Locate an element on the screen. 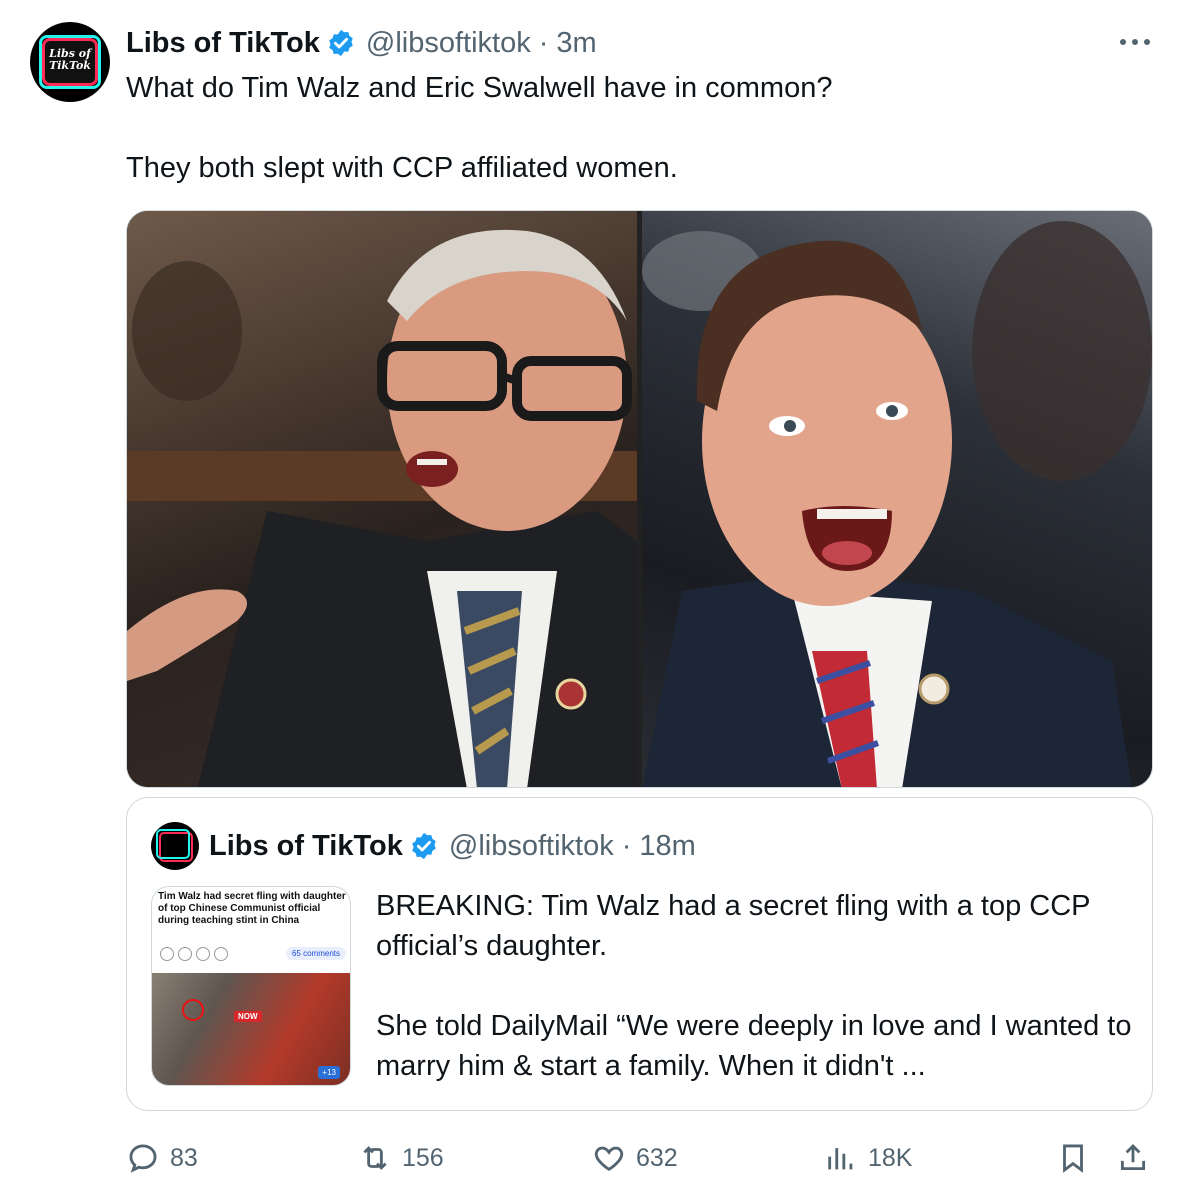  tweet-header: Libs of TikTok @libsoftiktok · 3m is located at coordinates (361, 43).